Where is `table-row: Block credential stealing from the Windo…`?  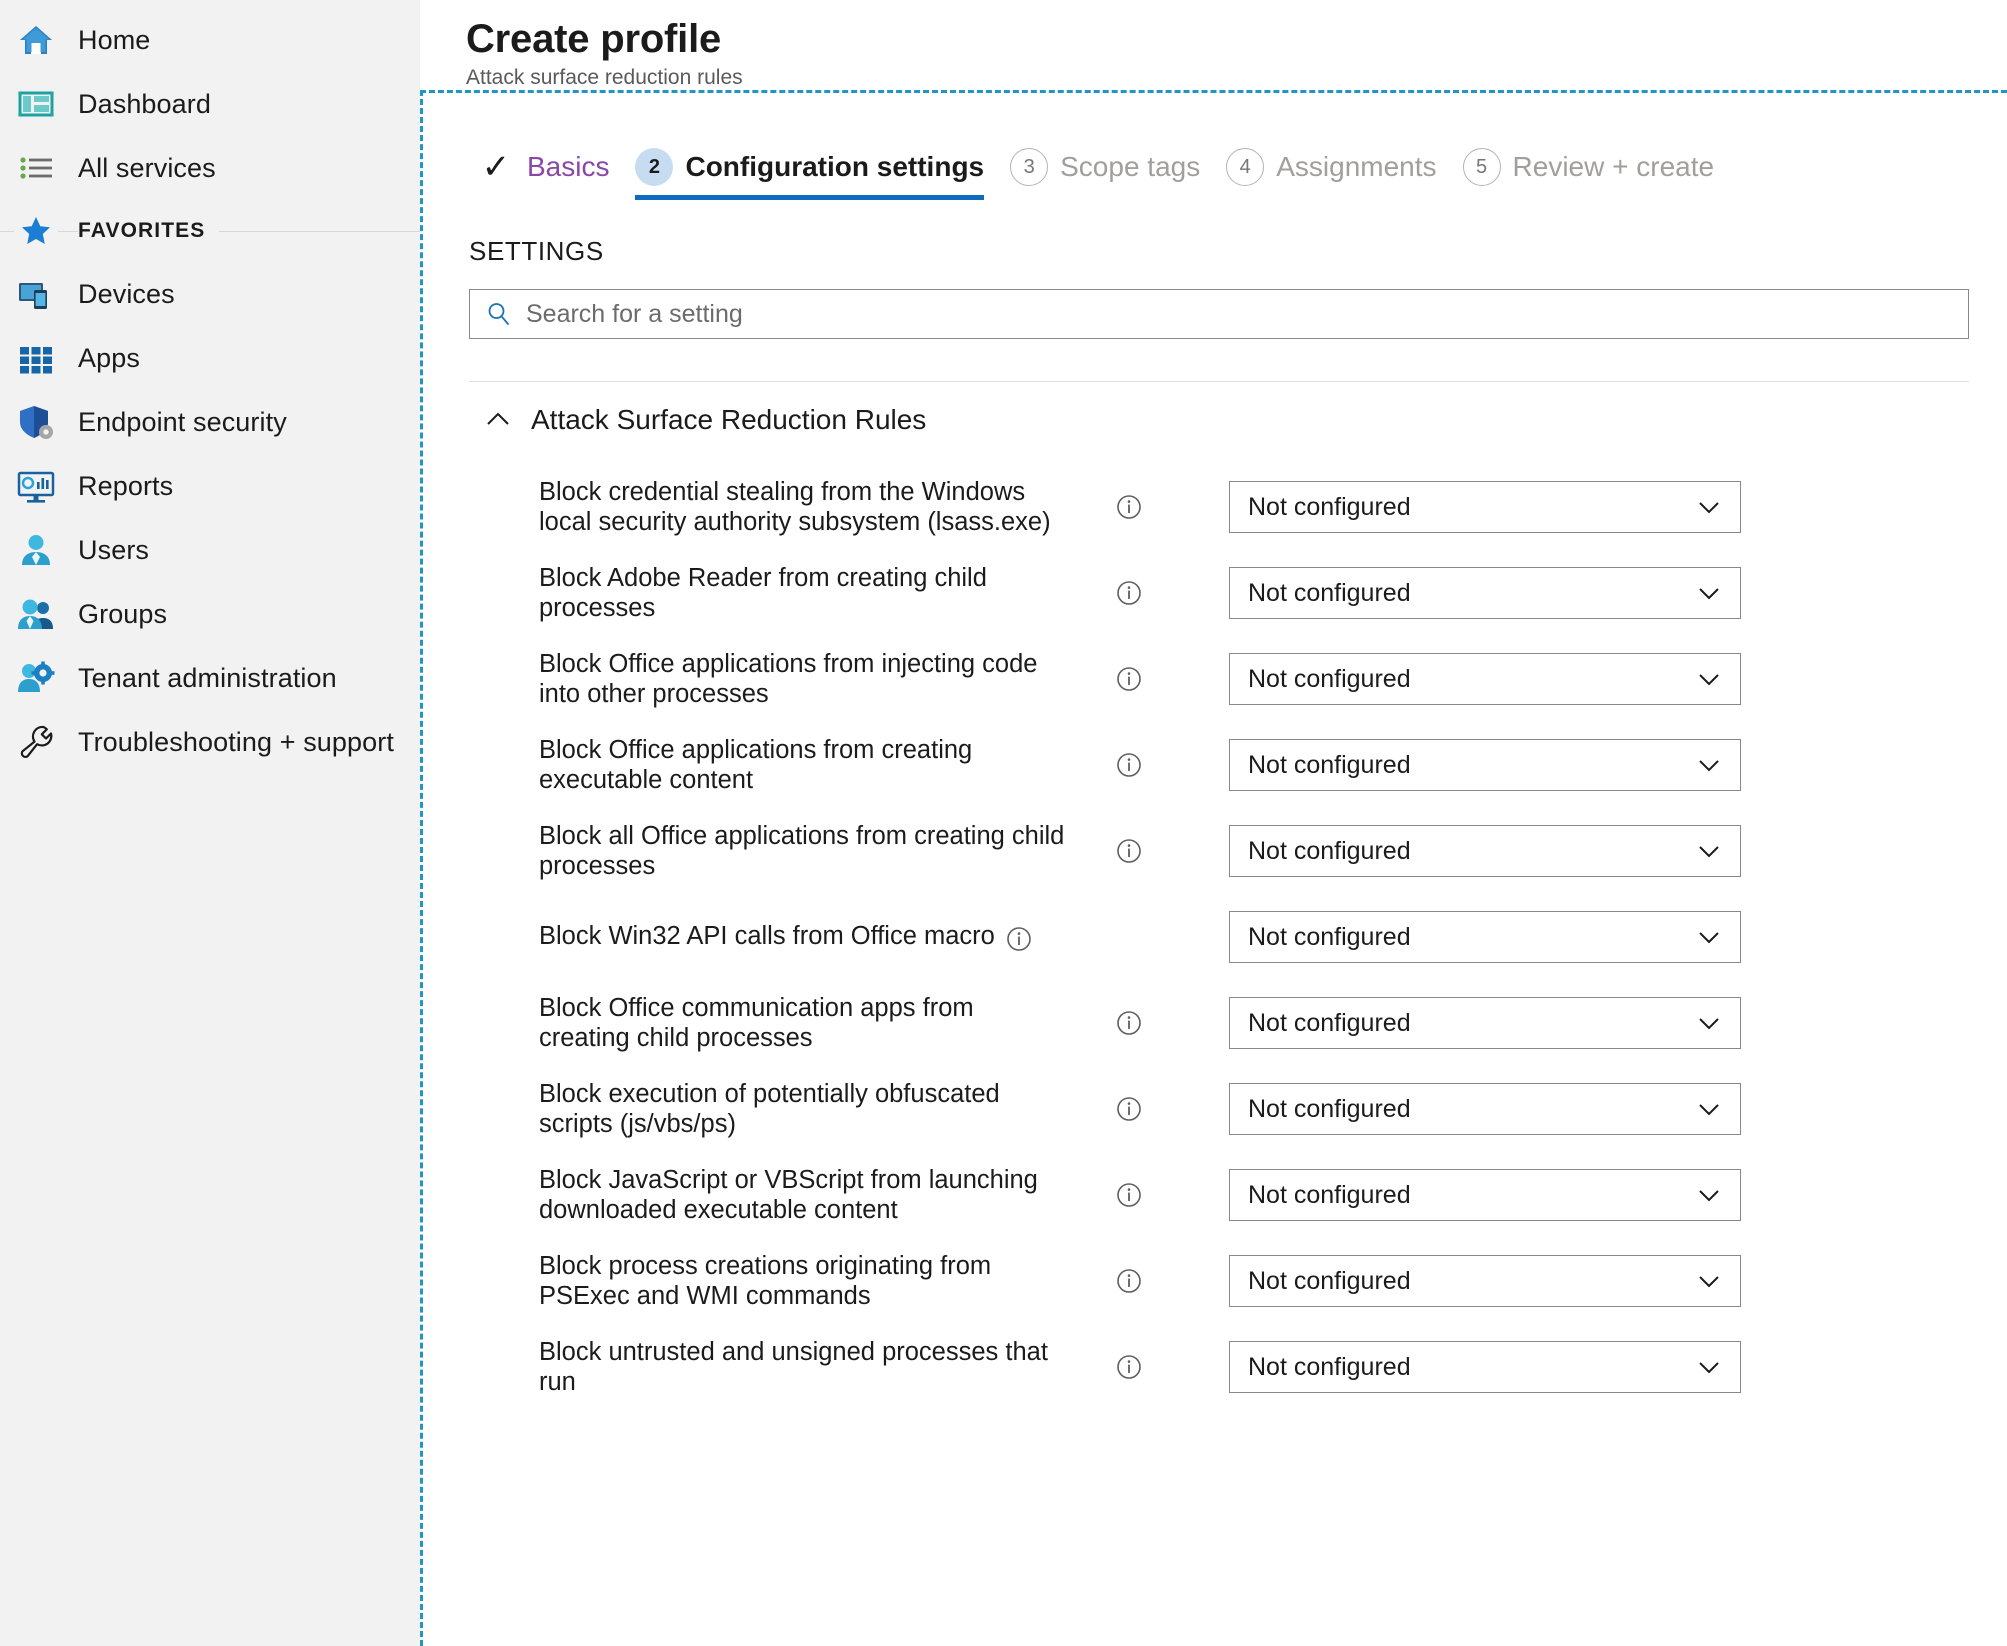
table-row: Block credential stealing from the Windo… is located at coordinates (1234, 507).